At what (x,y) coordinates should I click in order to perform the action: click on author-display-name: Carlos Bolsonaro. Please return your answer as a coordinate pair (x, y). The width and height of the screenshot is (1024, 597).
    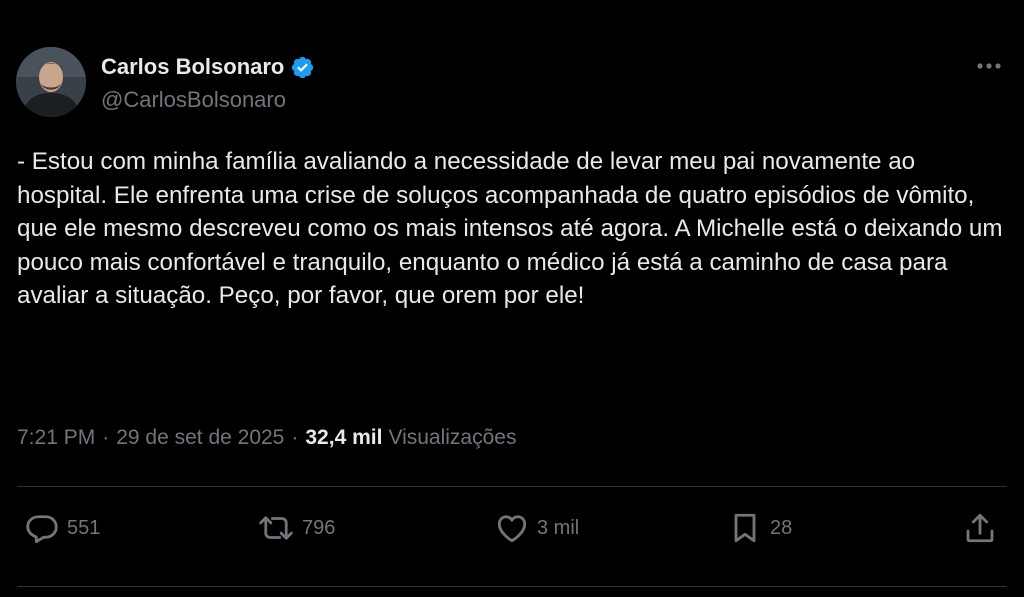
    Looking at the image, I should click on (192, 67).